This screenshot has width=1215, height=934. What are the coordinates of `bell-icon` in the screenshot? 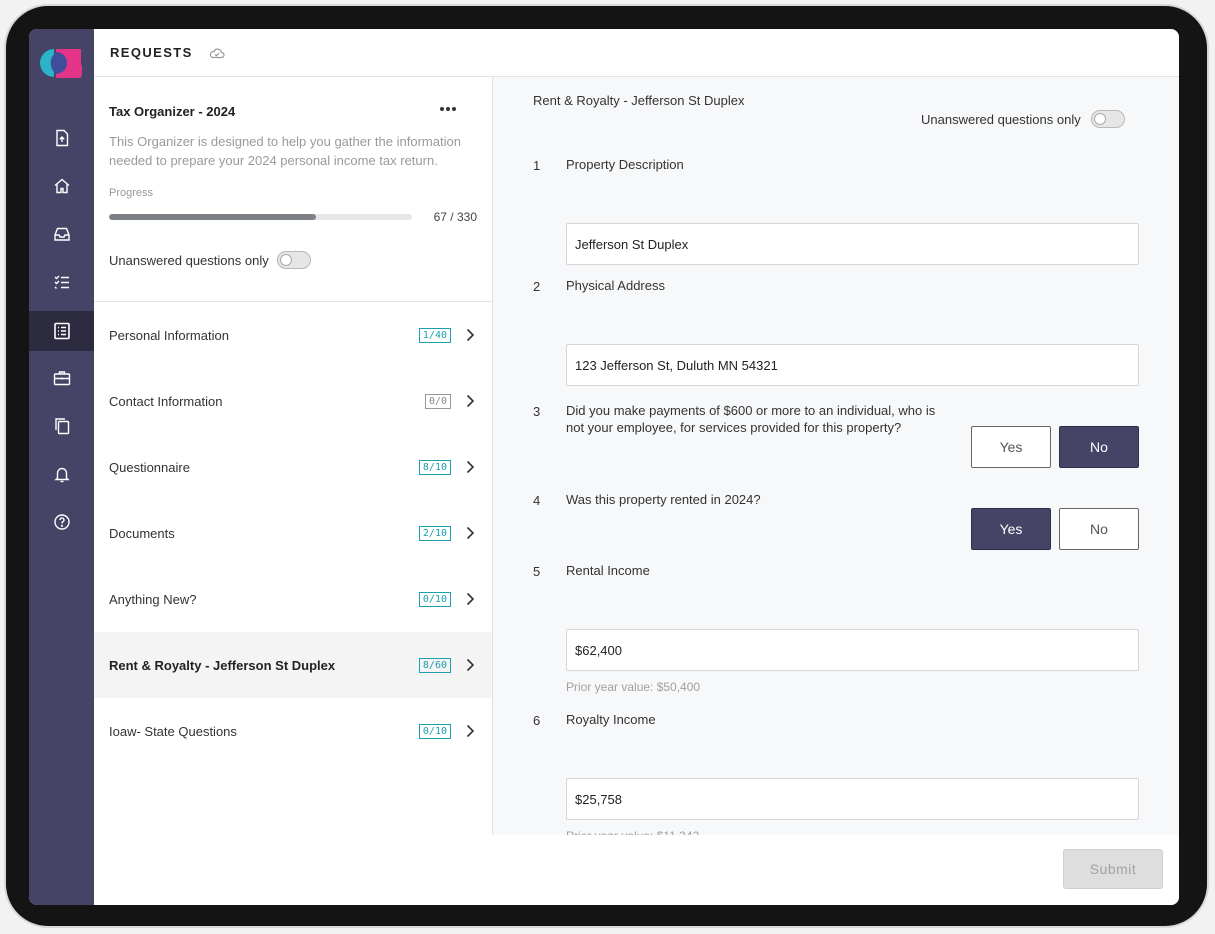 It's located at (61, 475).